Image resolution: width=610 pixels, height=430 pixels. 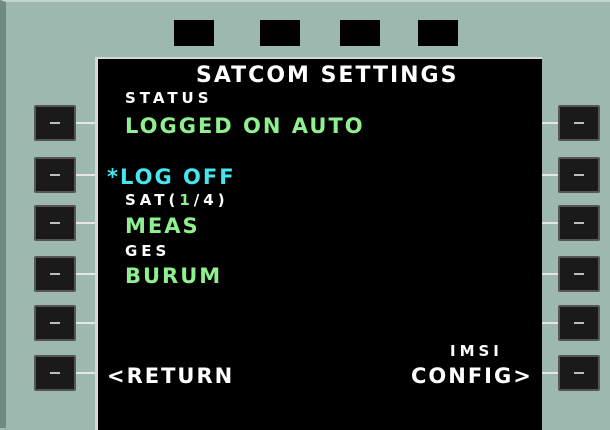 I want to click on imsi-label: IMSI, so click(x=476, y=351).